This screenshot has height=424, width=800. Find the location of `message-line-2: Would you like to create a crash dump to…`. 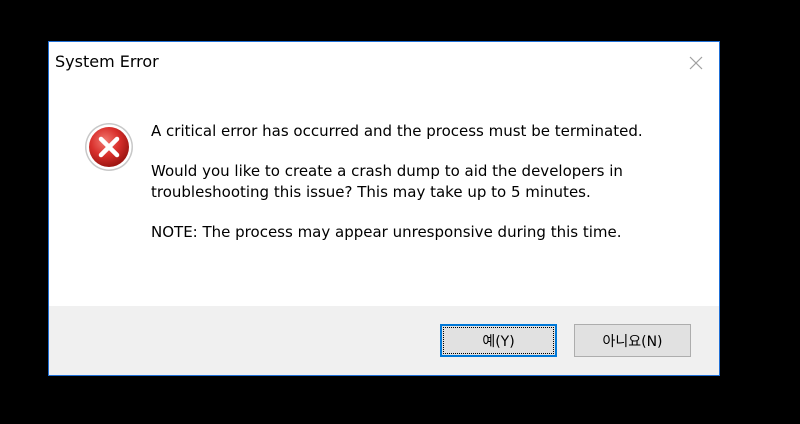

message-line-2: Would you like to create a crash dump to… is located at coordinates (387, 181).